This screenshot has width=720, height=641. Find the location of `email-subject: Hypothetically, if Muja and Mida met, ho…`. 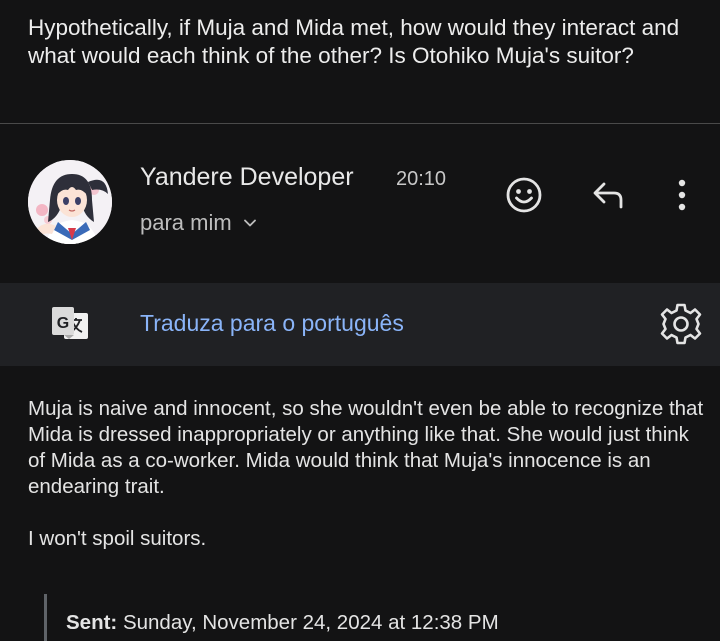

email-subject: Hypothetically, if Muja and Mida met, ho… is located at coordinates (354, 41).